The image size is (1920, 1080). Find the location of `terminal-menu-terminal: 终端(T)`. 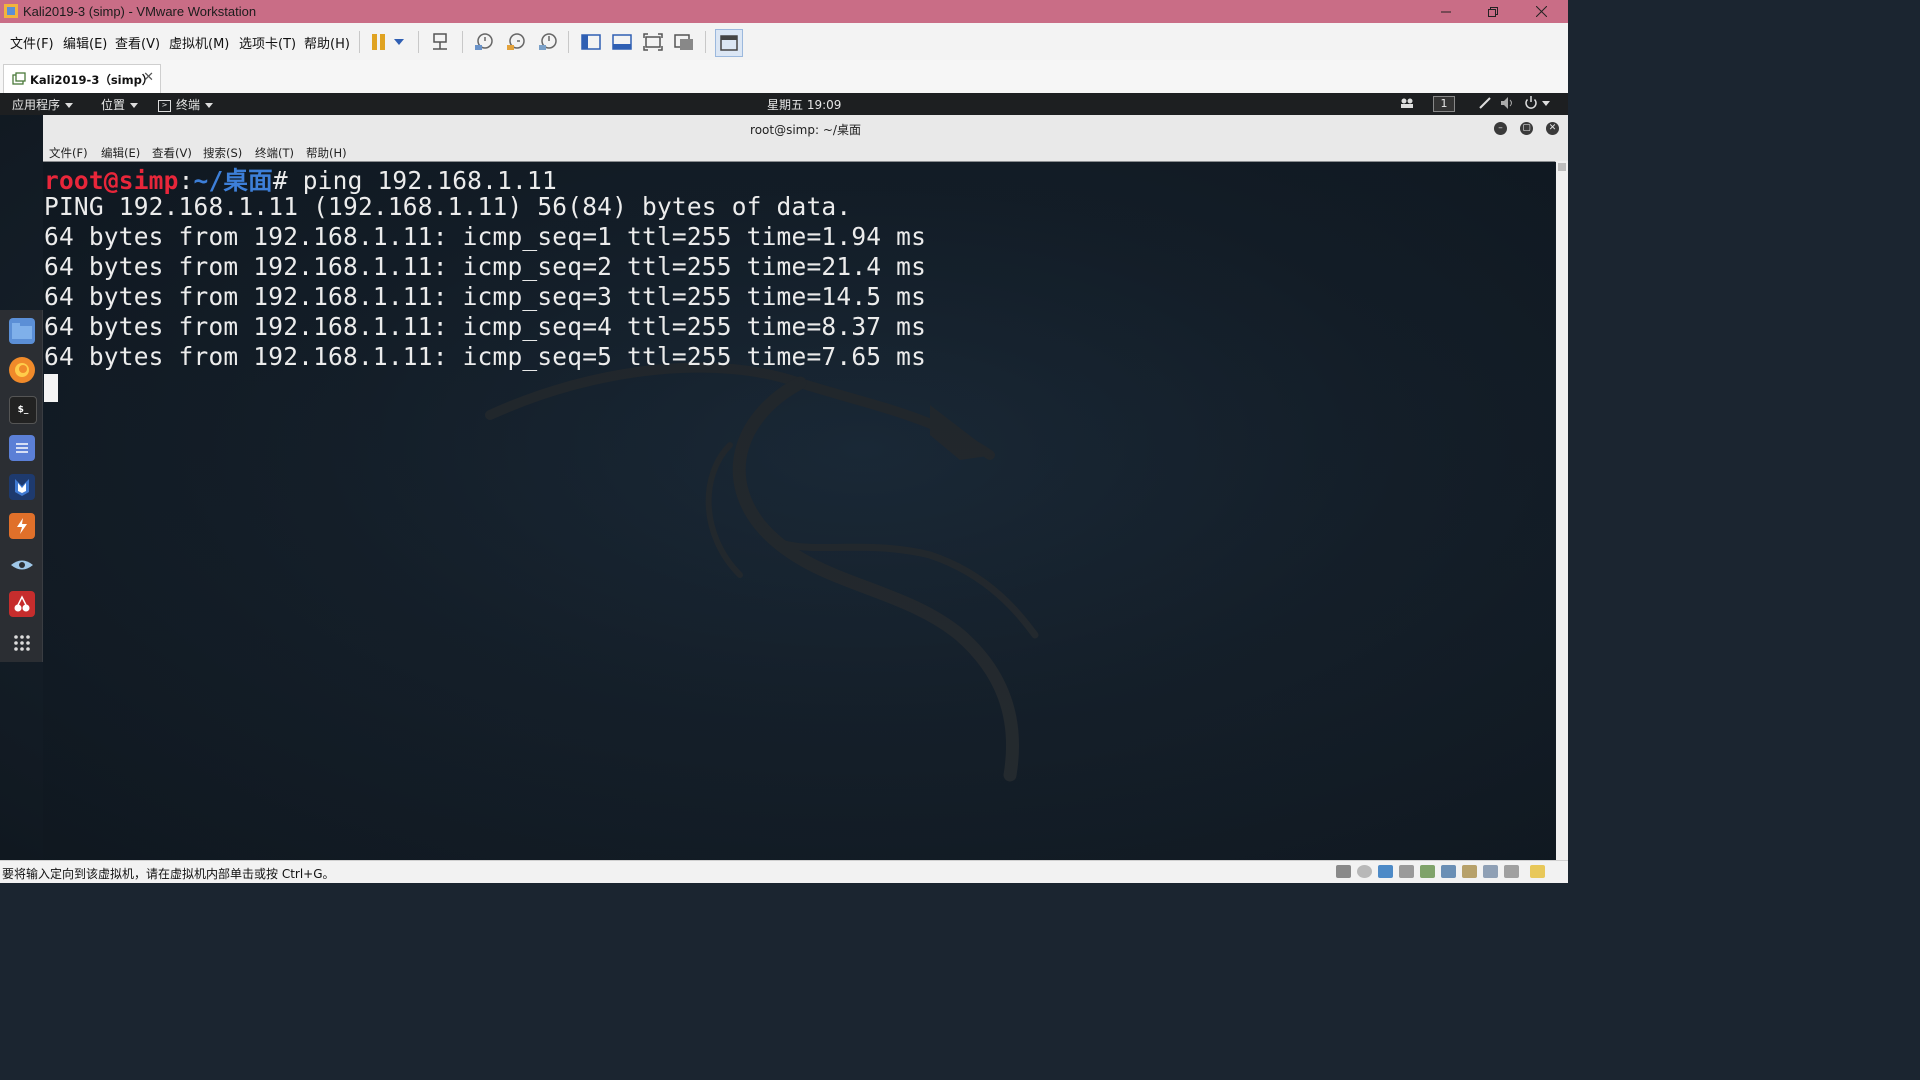

terminal-menu-terminal: 终端(T) is located at coordinates (274, 153).